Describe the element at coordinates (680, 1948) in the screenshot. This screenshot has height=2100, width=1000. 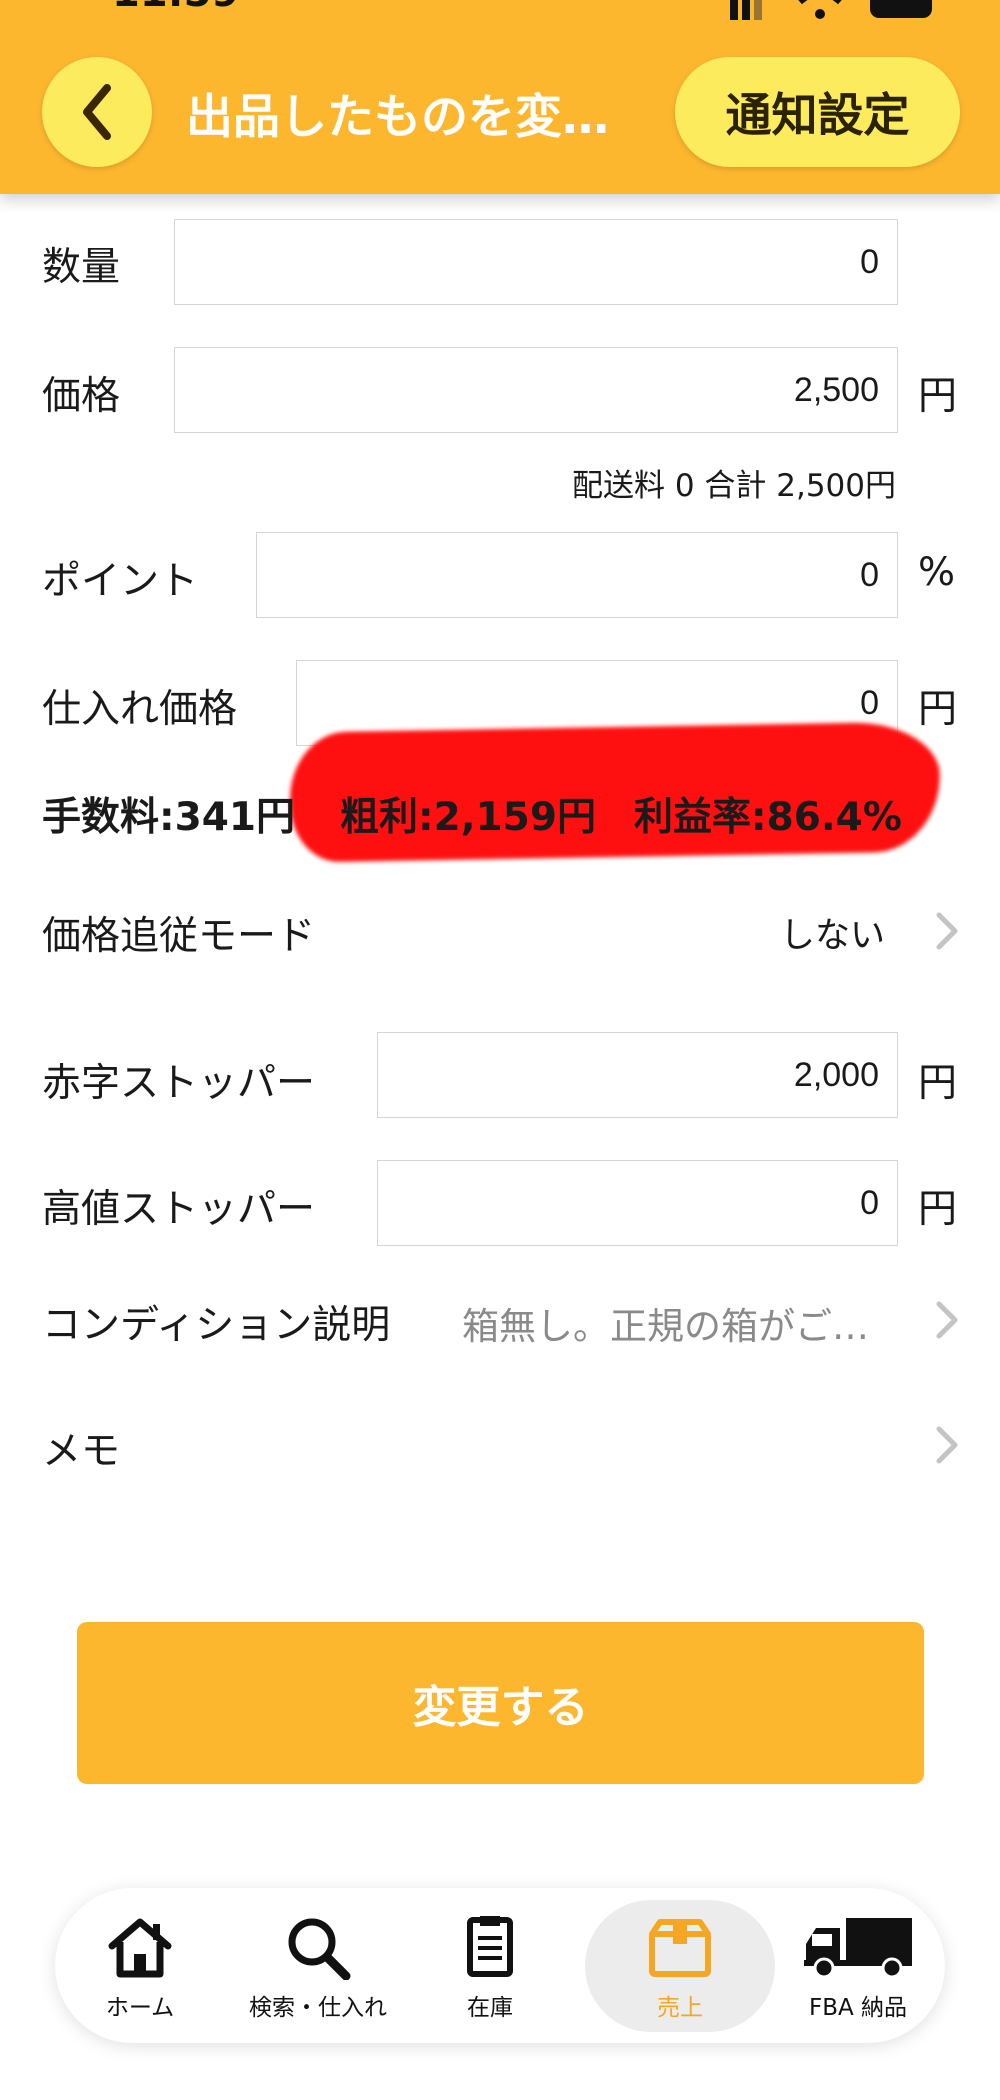
I see `box-icon` at that location.